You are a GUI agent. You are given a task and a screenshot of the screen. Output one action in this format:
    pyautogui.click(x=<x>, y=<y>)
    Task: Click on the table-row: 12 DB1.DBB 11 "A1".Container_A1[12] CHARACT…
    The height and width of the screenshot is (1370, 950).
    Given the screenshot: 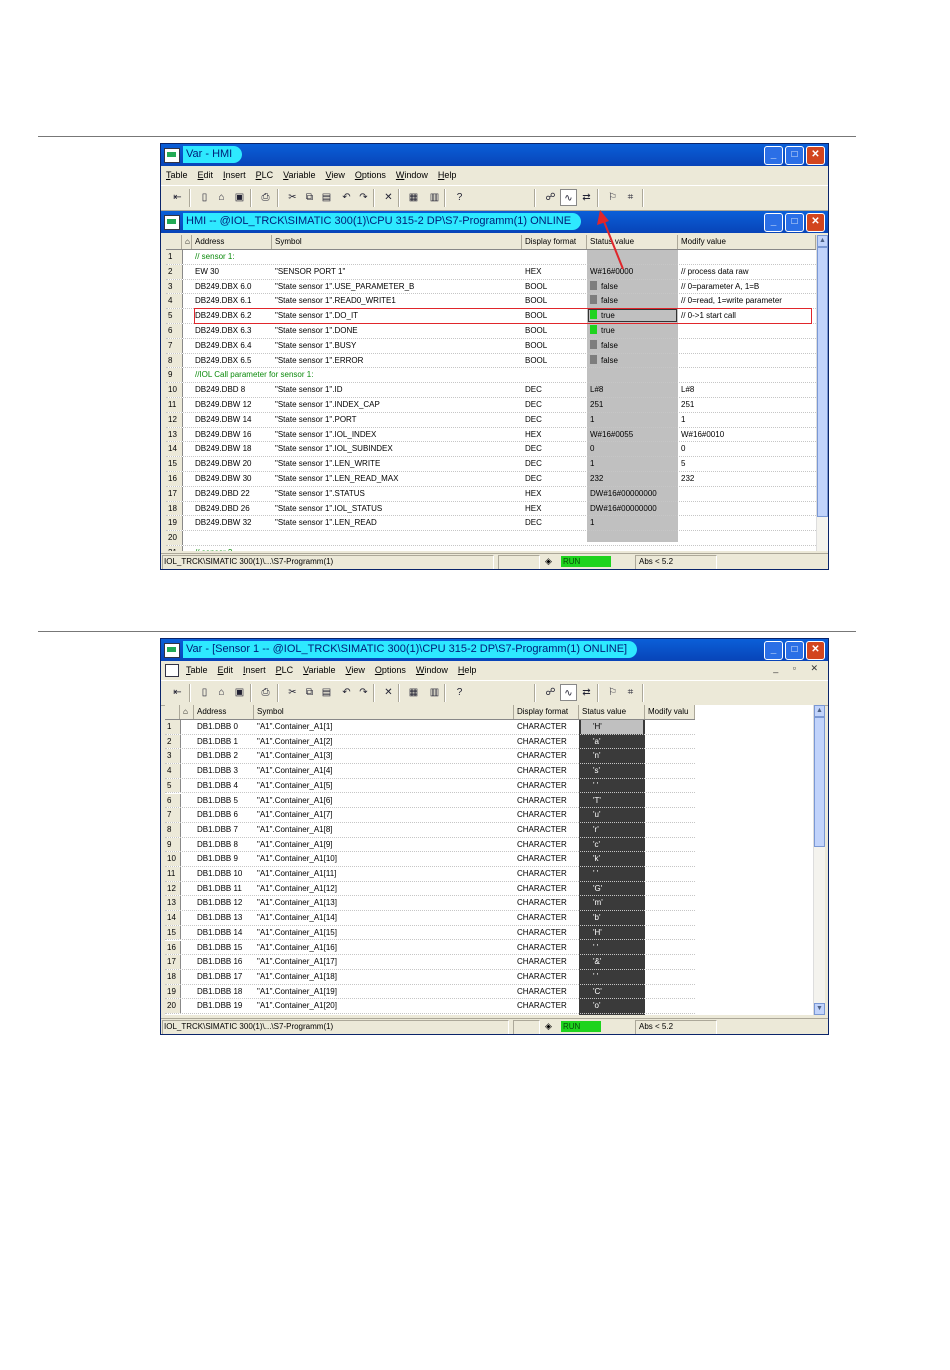 What is the action you would take?
    pyautogui.click(x=430, y=889)
    